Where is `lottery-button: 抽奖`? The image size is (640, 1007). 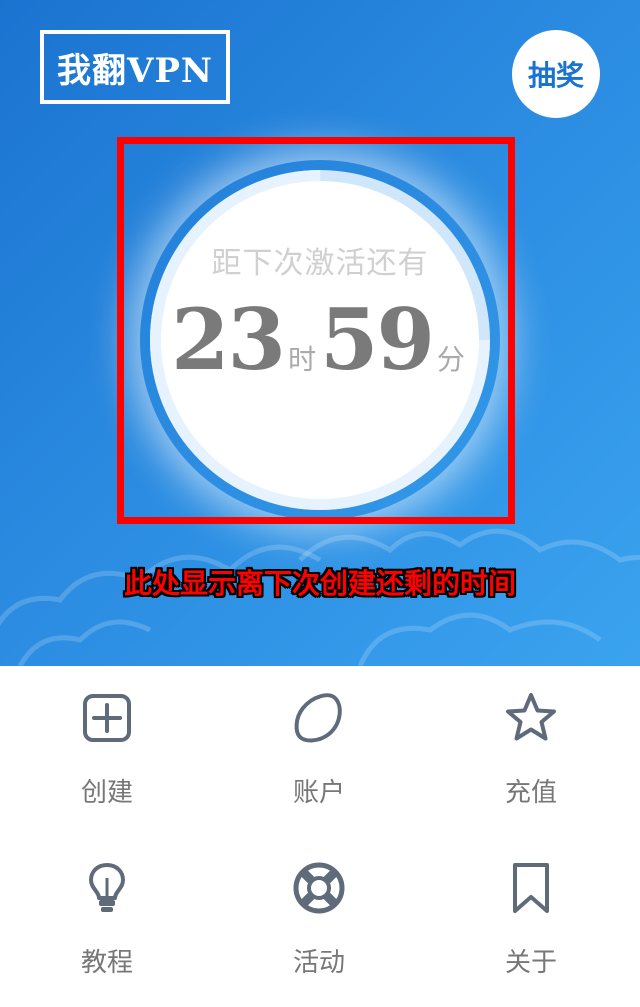
lottery-button: 抽奖 is located at coordinates (556, 74).